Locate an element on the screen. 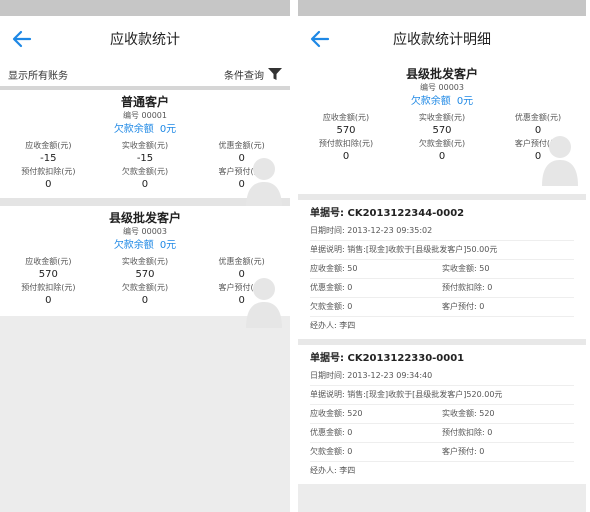 This screenshot has width=590, height=512. condition-query-button: 条件查询 is located at coordinates (253, 74).